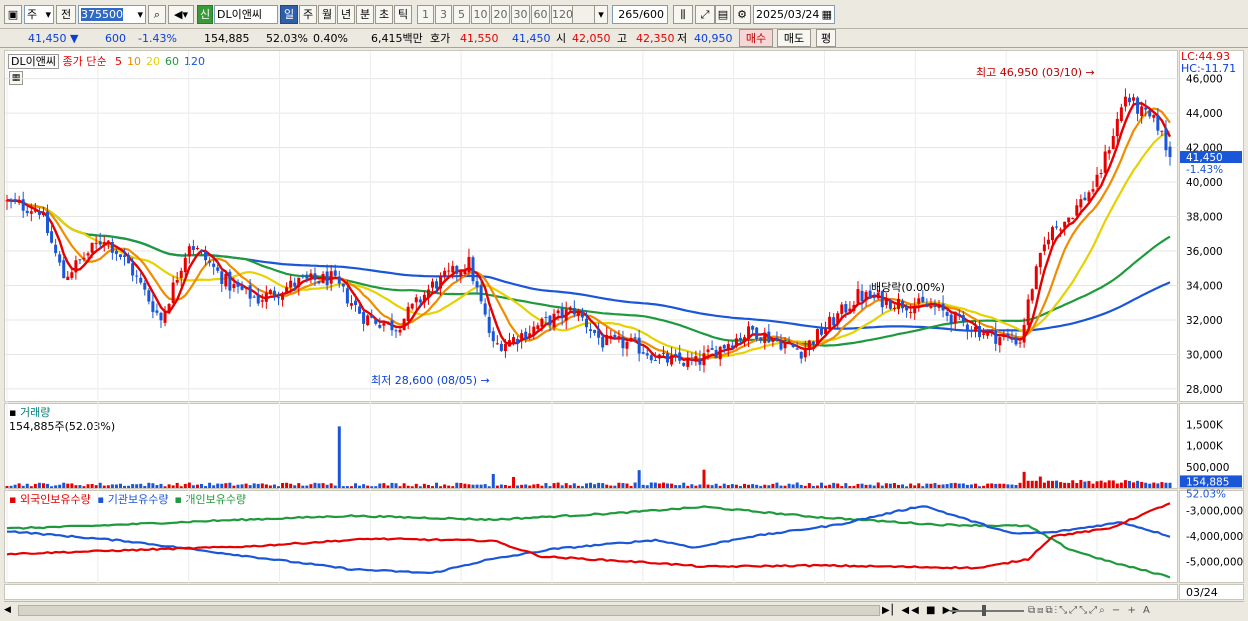 The width and height of the screenshot is (1248, 621). What do you see at coordinates (984, 610) in the screenshot?
I see `zoom-slider-thumb` at bounding box center [984, 610].